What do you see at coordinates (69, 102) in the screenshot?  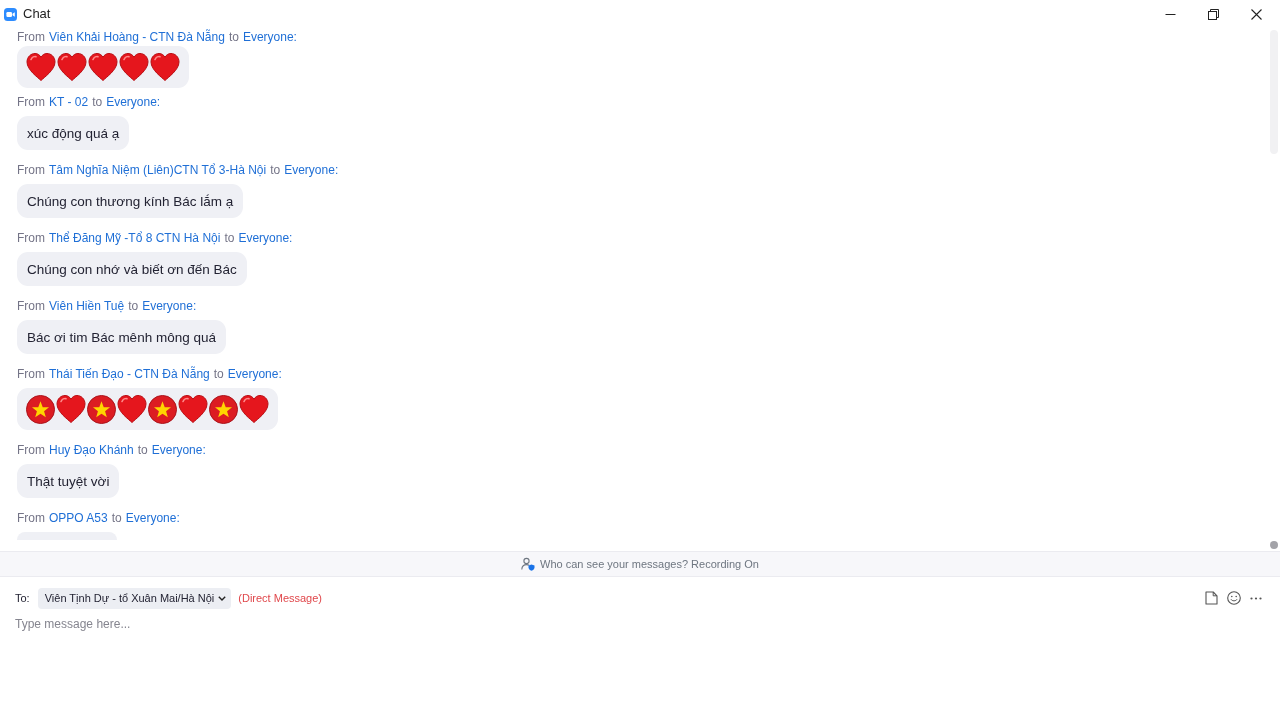 I see `sender-name: KT - 02` at bounding box center [69, 102].